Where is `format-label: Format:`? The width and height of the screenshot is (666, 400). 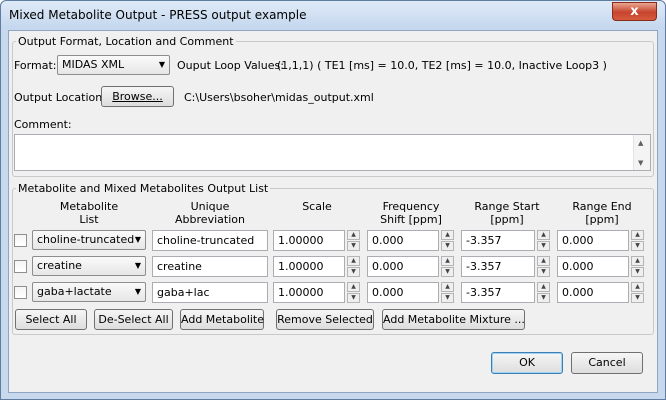
format-label: Format: is located at coordinates (35, 65).